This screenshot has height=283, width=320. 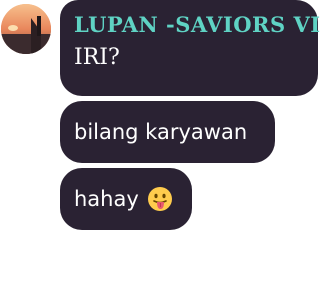 What do you see at coordinates (97, 57) in the screenshot?
I see `message-text: IRI?` at bounding box center [97, 57].